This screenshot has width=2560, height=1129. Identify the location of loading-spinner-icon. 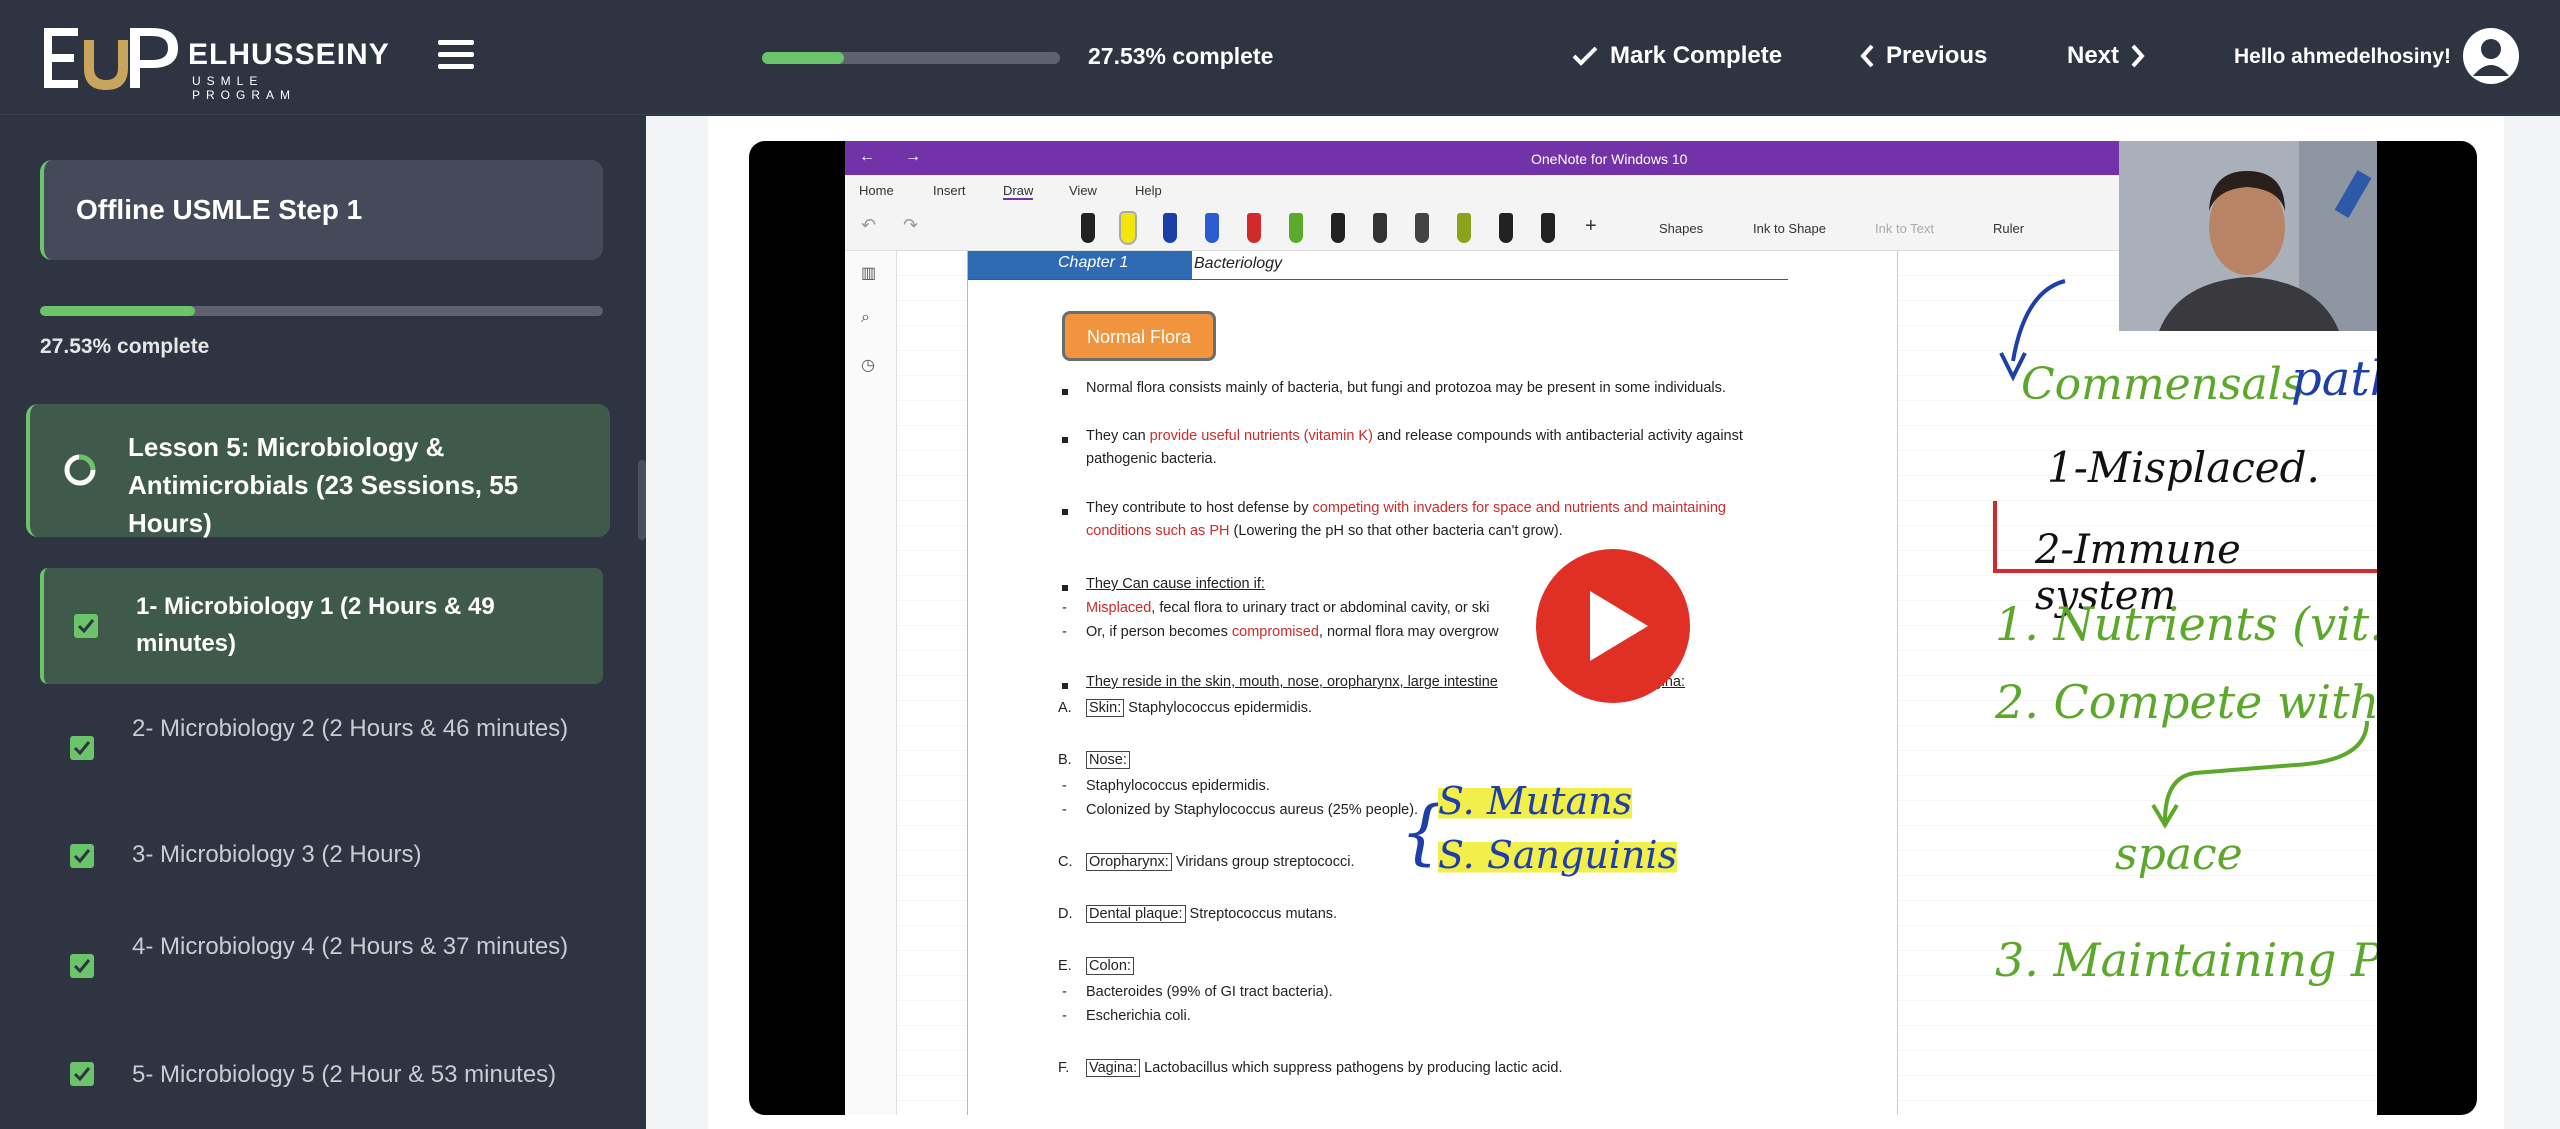
(80, 470).